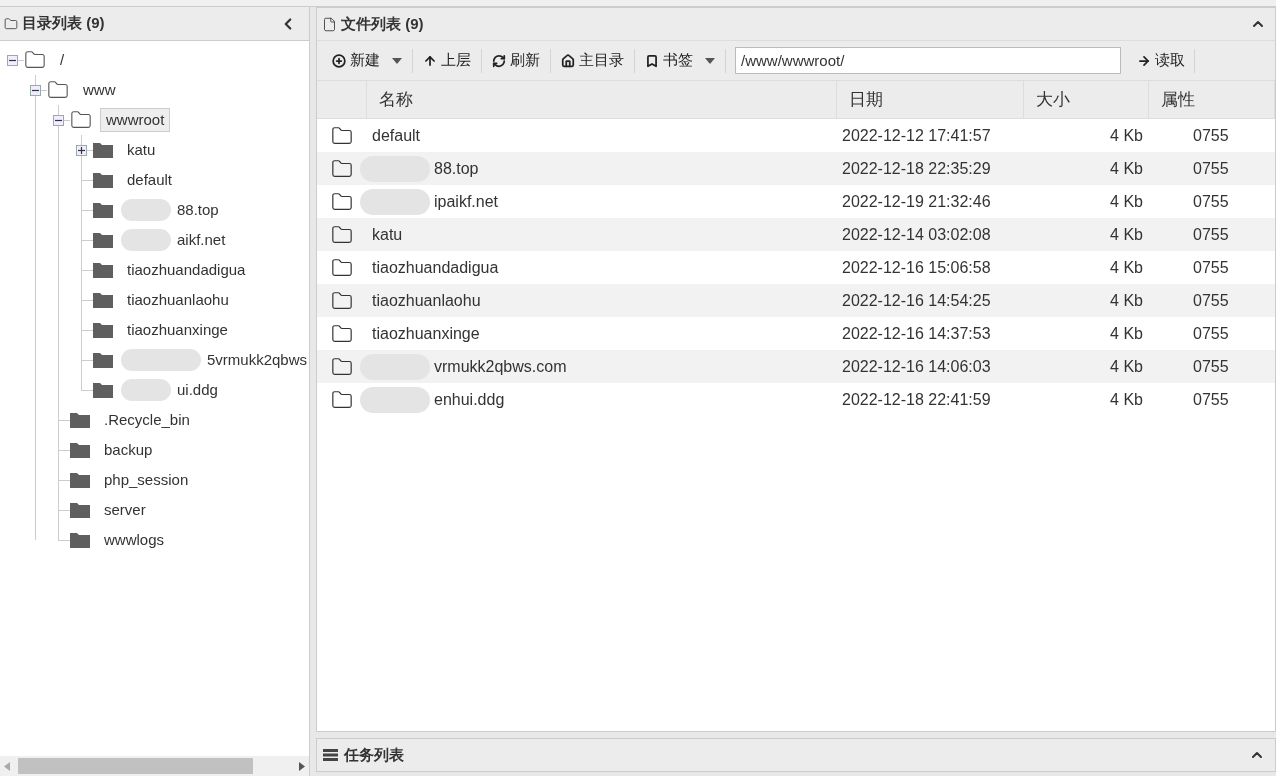  What do you see at coordinates (128, 450) in the screenshot?
I see `folder-label: backup` at bounding box center [128, 450].